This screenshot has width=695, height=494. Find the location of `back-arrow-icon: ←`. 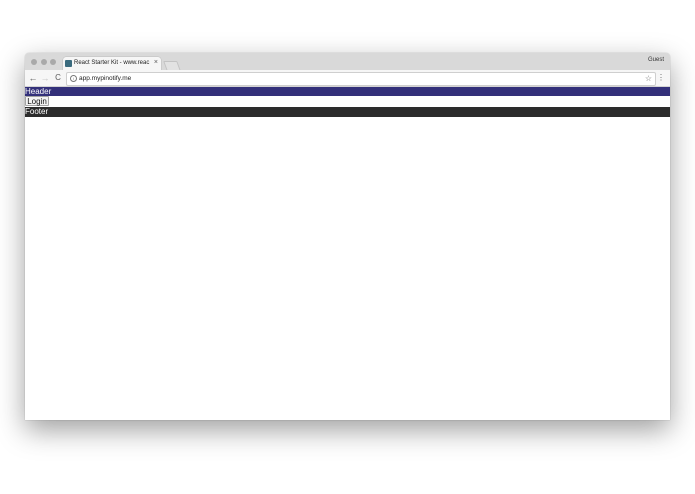

back-arrow-icon: ← is located at coordinates (33, 78).